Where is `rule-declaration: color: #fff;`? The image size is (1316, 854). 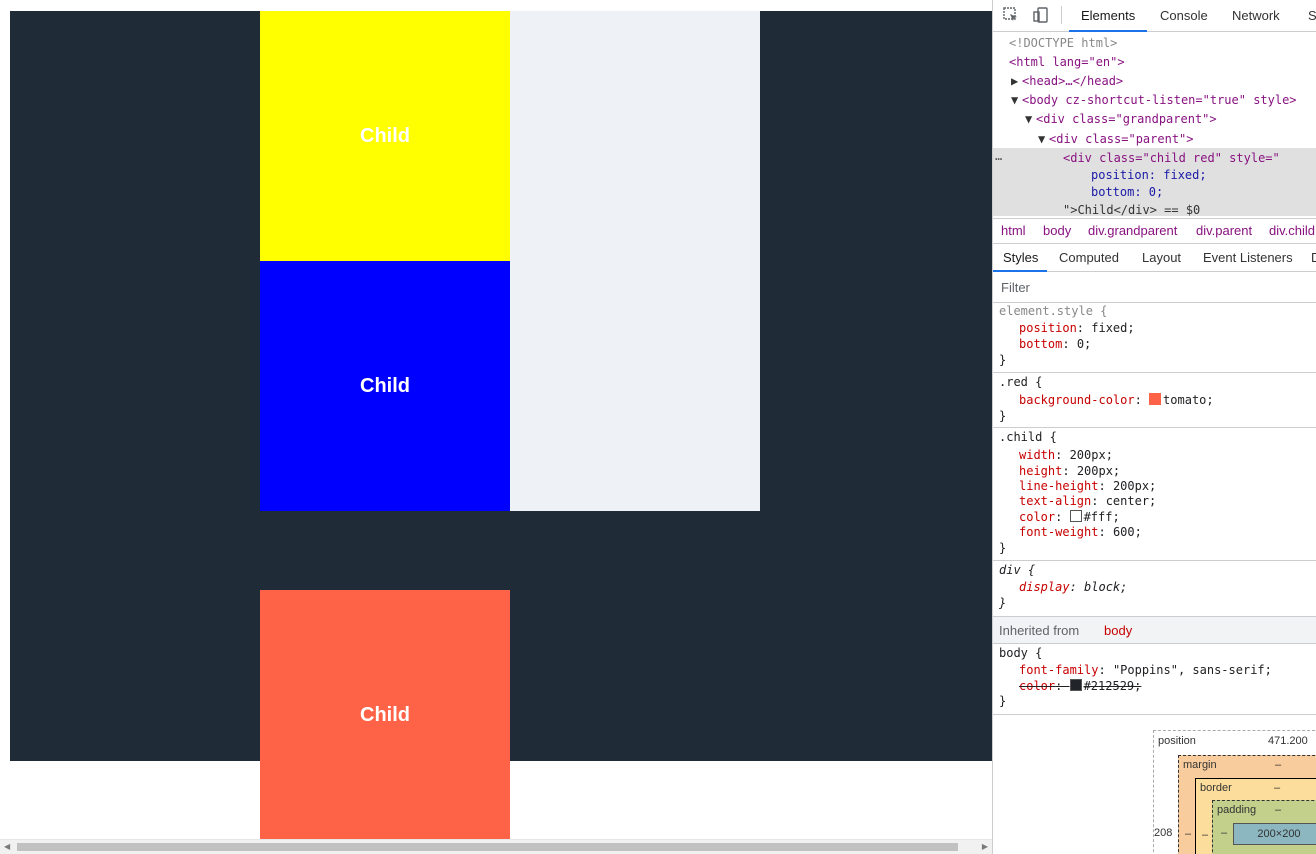 rule-declaration: color: #fff; is located at coordinates (1069, 517).